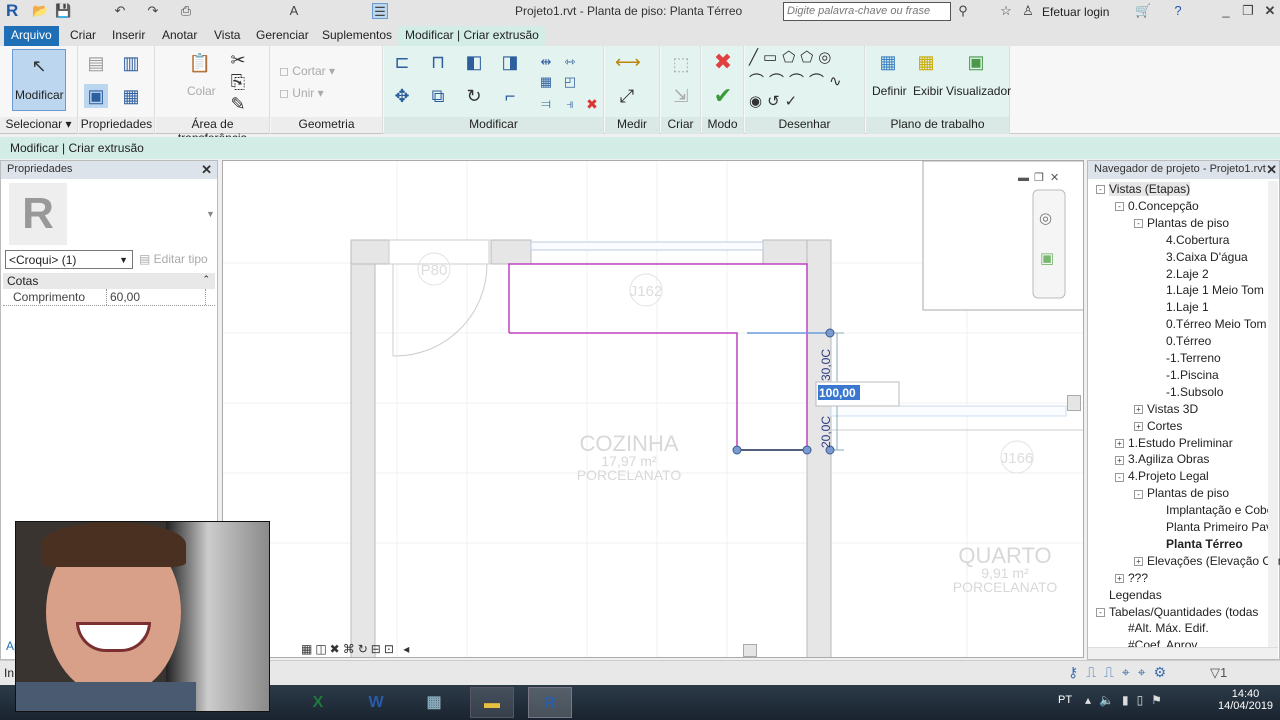 The width and height of the screenshot is (1280, 720). I want to click on horizontal-scrollbar-thumb, so click(750, 650).